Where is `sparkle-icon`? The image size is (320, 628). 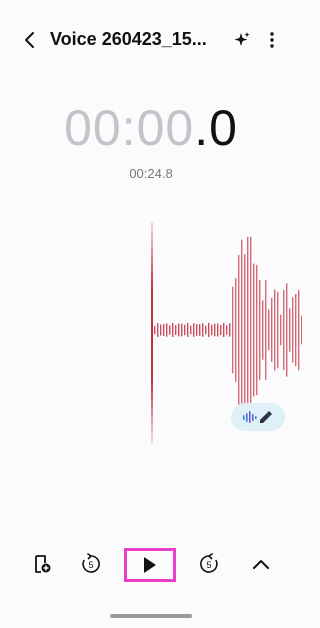
sparkle-icon is located at coordinates (242, 39).